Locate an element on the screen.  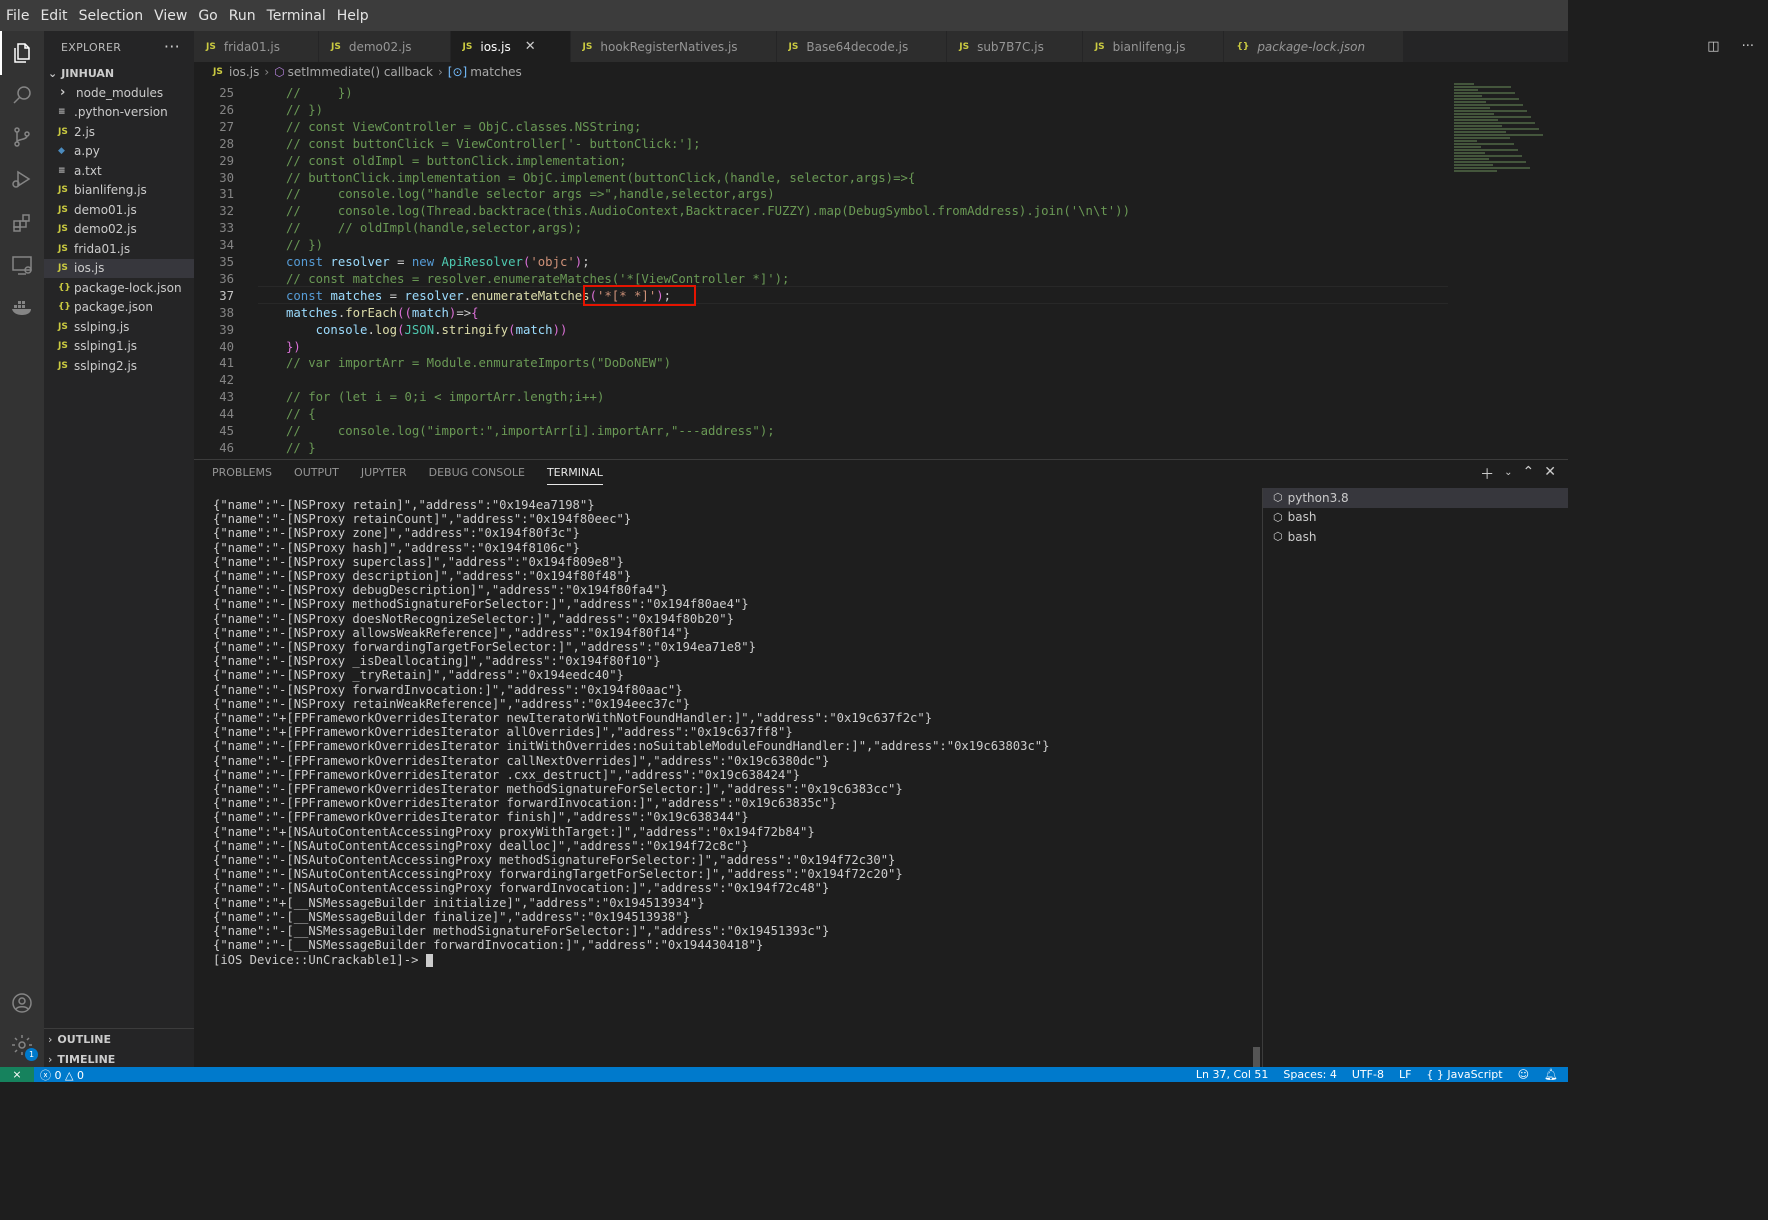
close-panel-icon: ✕ is located at coordinates (1550, 474).